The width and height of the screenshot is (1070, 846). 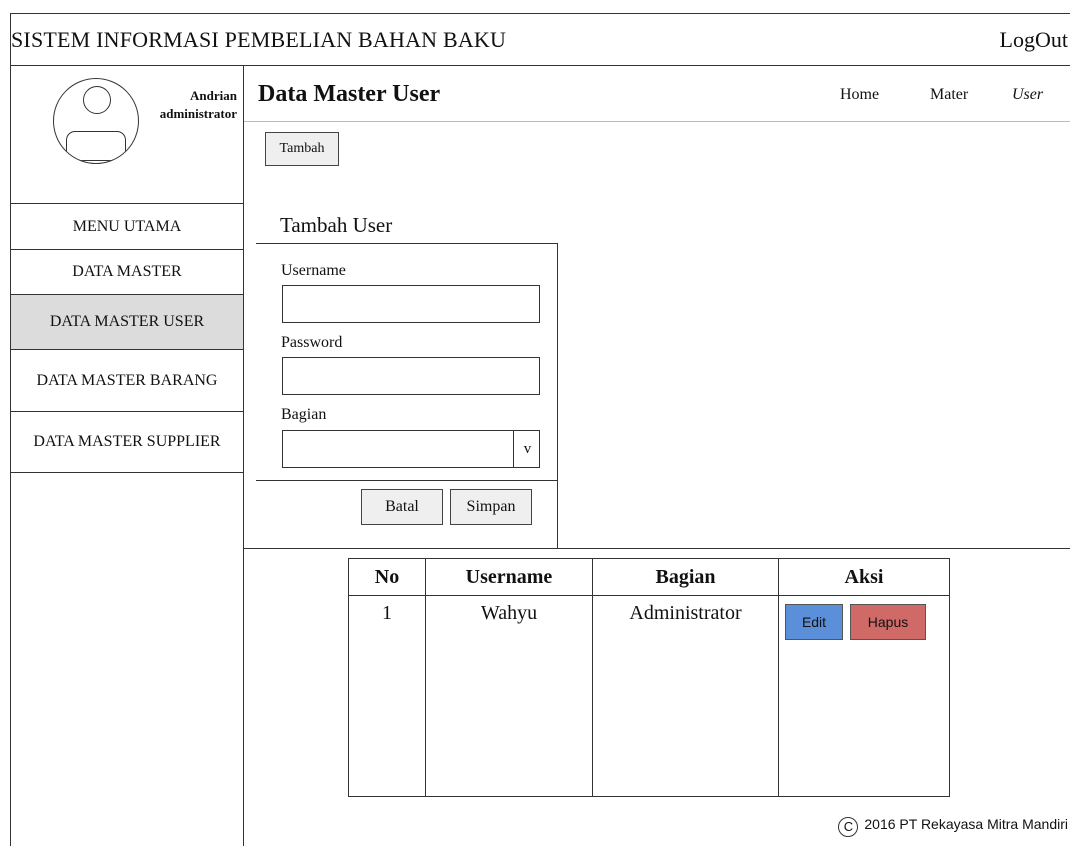 I want to click on footer: C 2016 PT Rekayasa Mitra Mandiri, so click(x=953, y=826).